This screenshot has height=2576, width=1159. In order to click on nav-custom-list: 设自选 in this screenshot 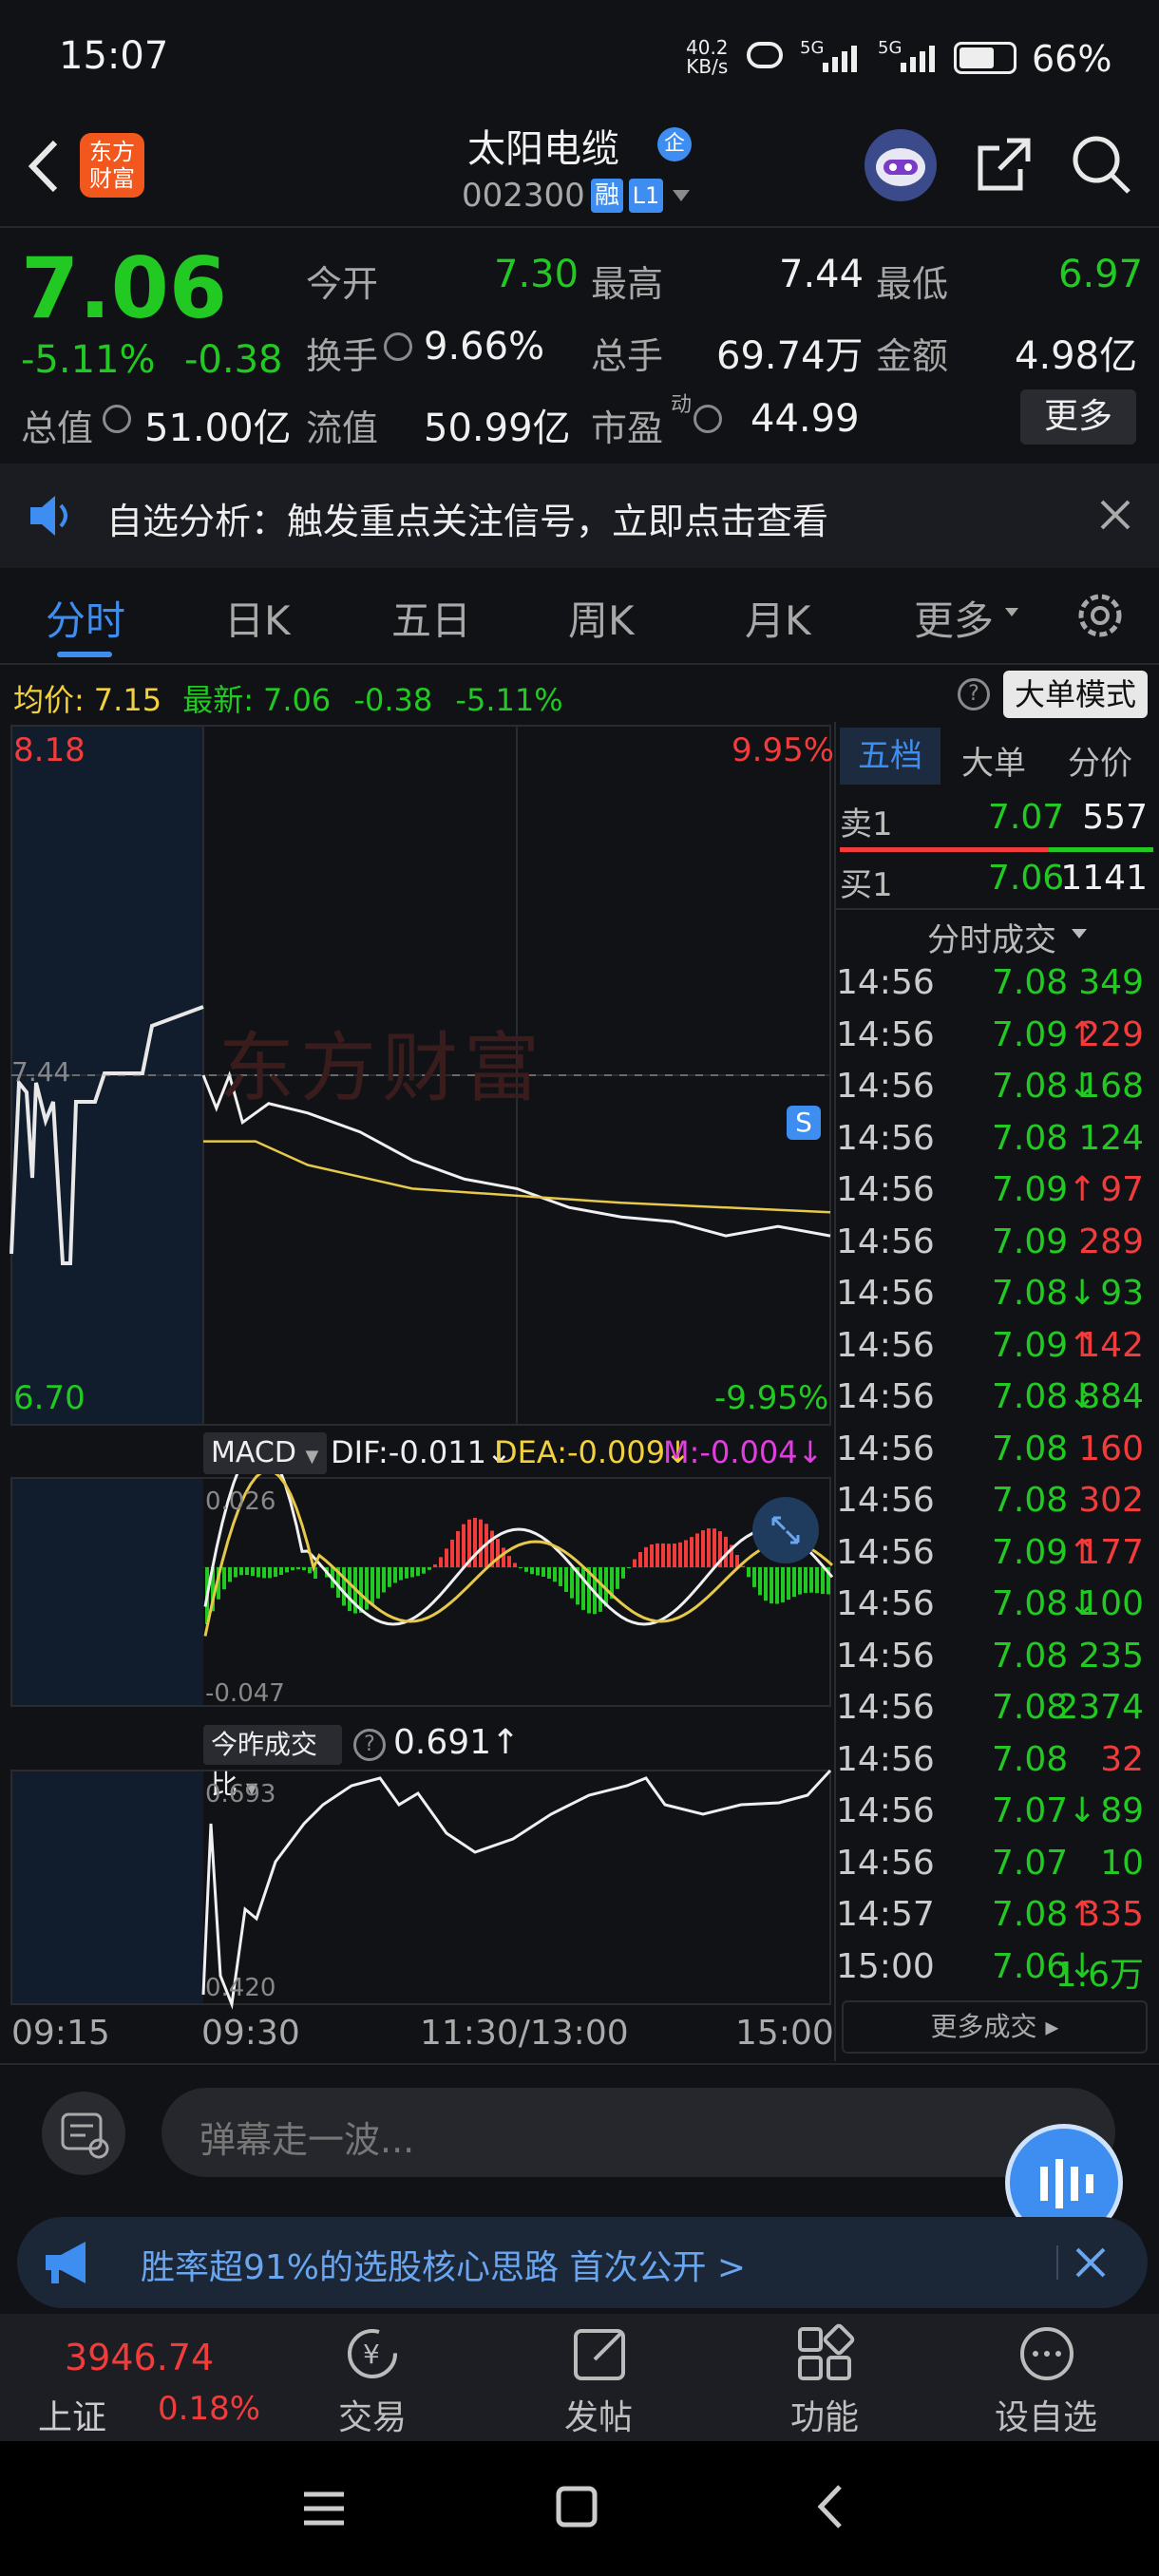, I will do `click(1046, 2414)`.